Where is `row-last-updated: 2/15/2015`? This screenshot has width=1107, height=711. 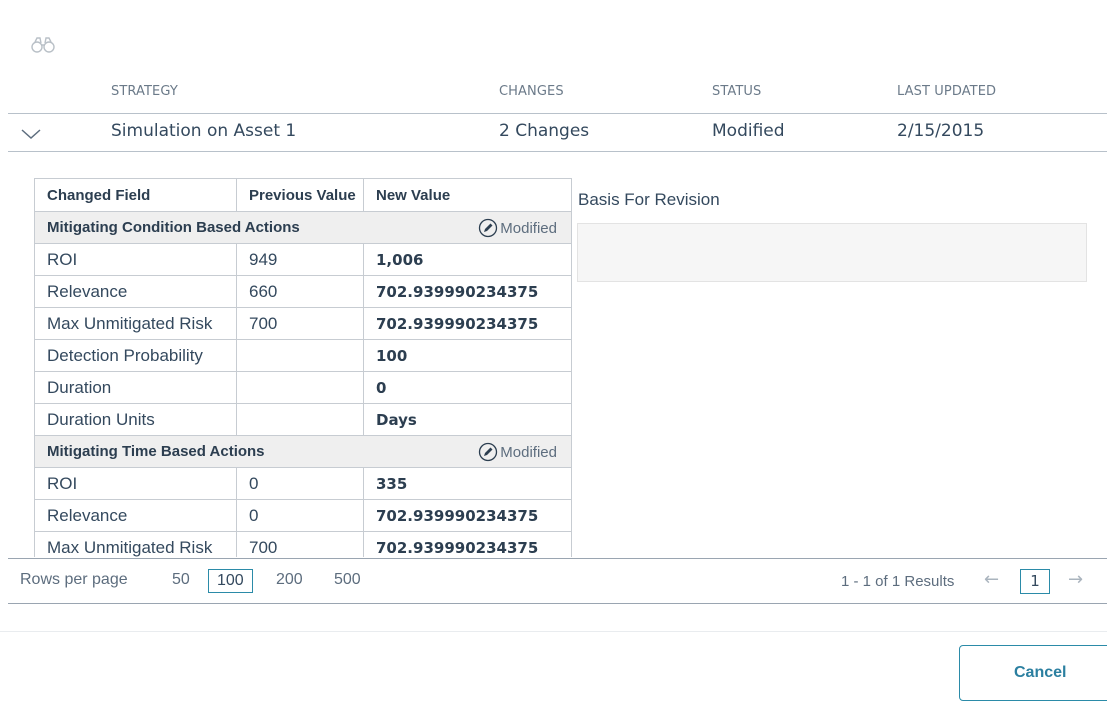
row-last-updated: 2/15/2015 is located at coordinates (941, 131).